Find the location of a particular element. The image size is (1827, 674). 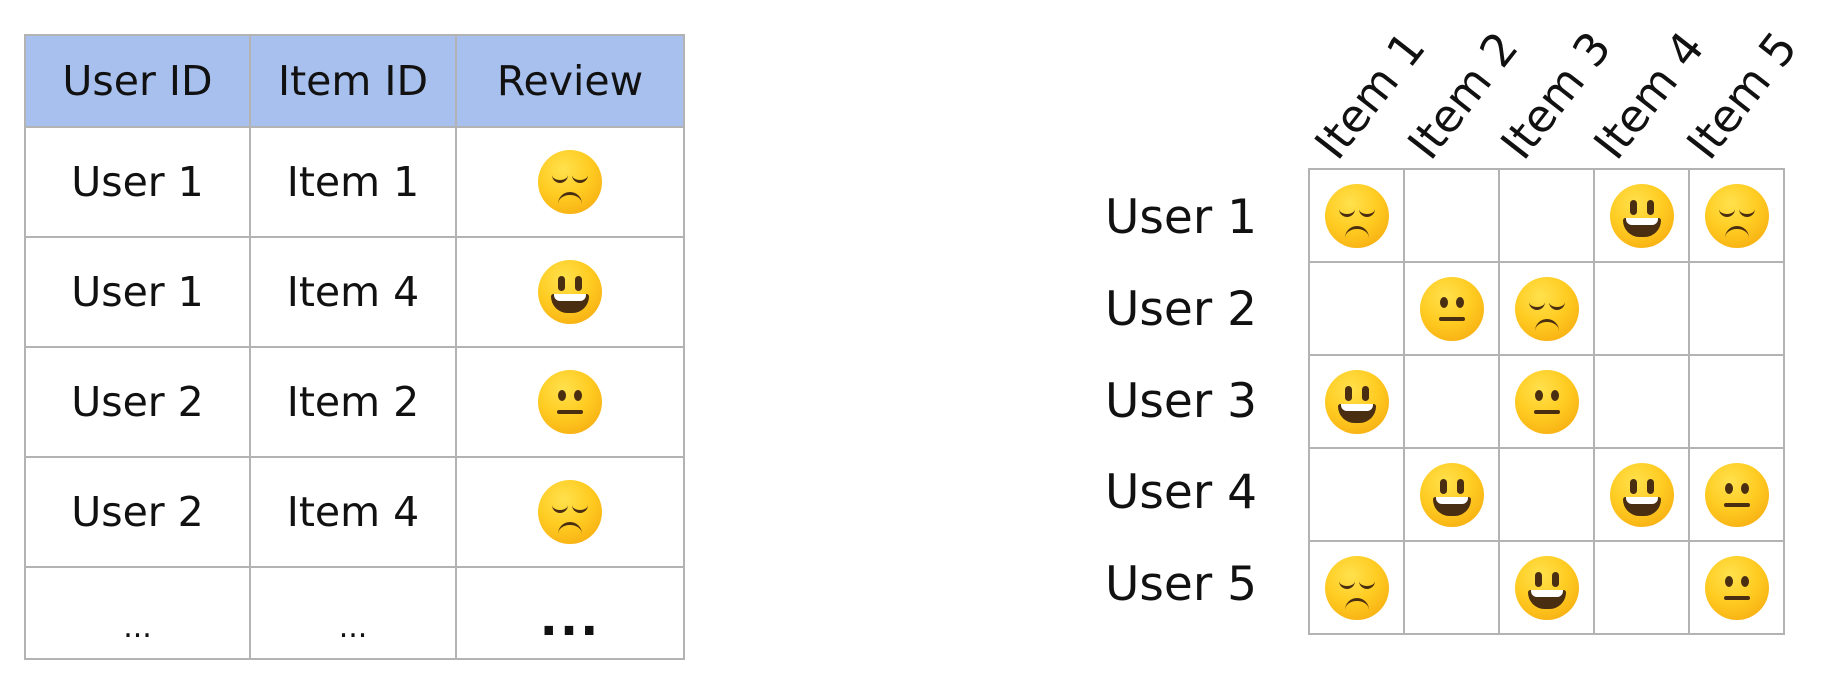

cell-item-id: Item 2 is located at coordinates (353, 402).